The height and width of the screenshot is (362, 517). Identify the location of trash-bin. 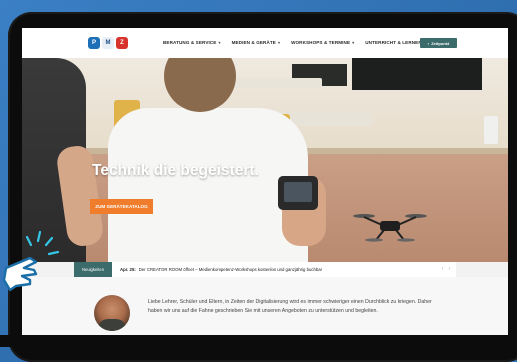
(491, 130).